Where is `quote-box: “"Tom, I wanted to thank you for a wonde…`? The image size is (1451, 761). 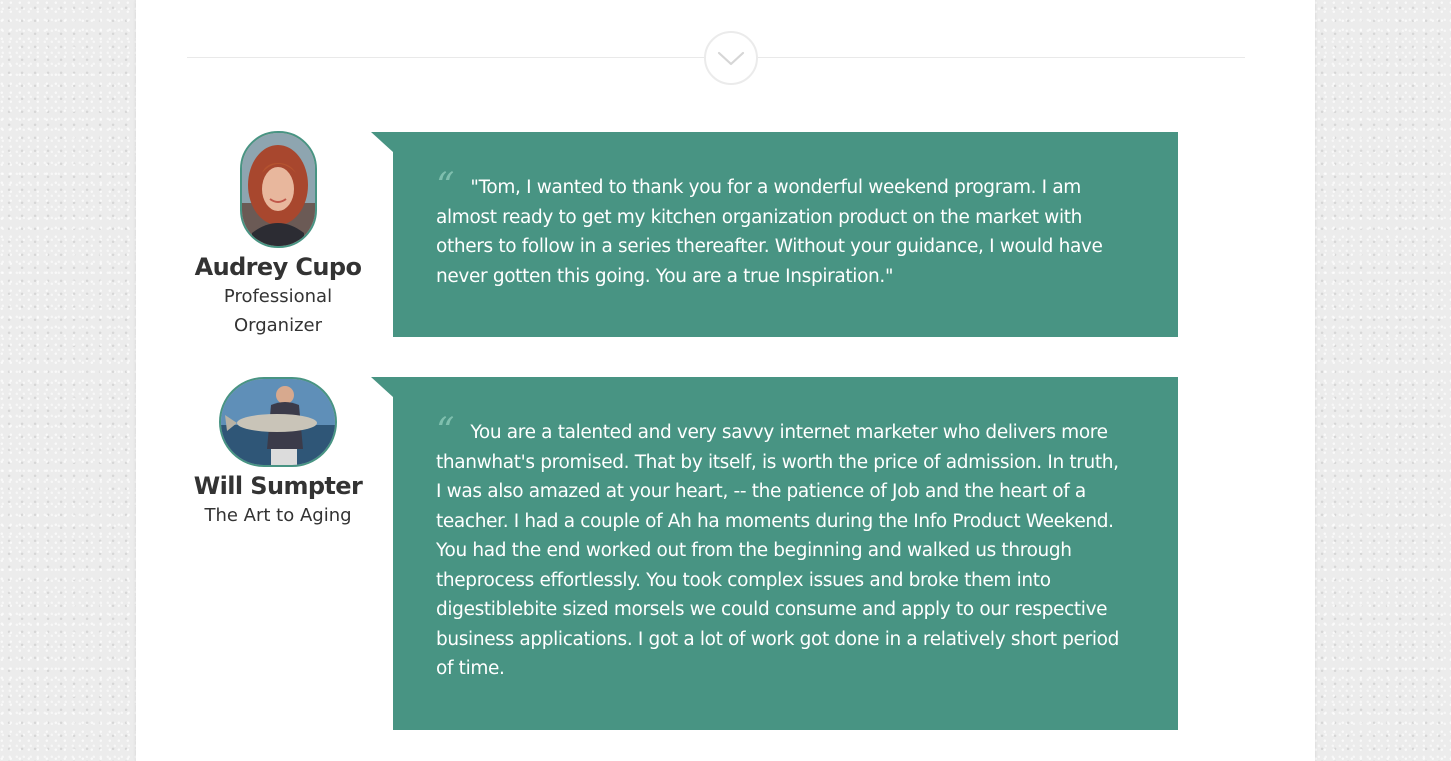
quote-box: “"Tom, I wanted to thank you for a wonde… is located at coordinates (785, 234).